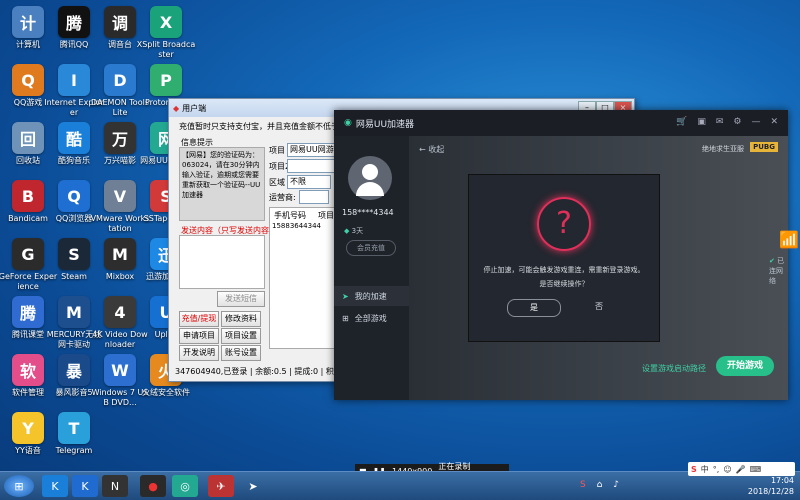 The height and width of the screenshot is (500, 800). What do you see at coordinates (564, 258) in the screenshot?
I see `confirm-dialog: ? 停止加速，可能会触发游戏重连，需重新登录游戏。 是否继续操作？ 是 否` at bounding box center [564, 258].